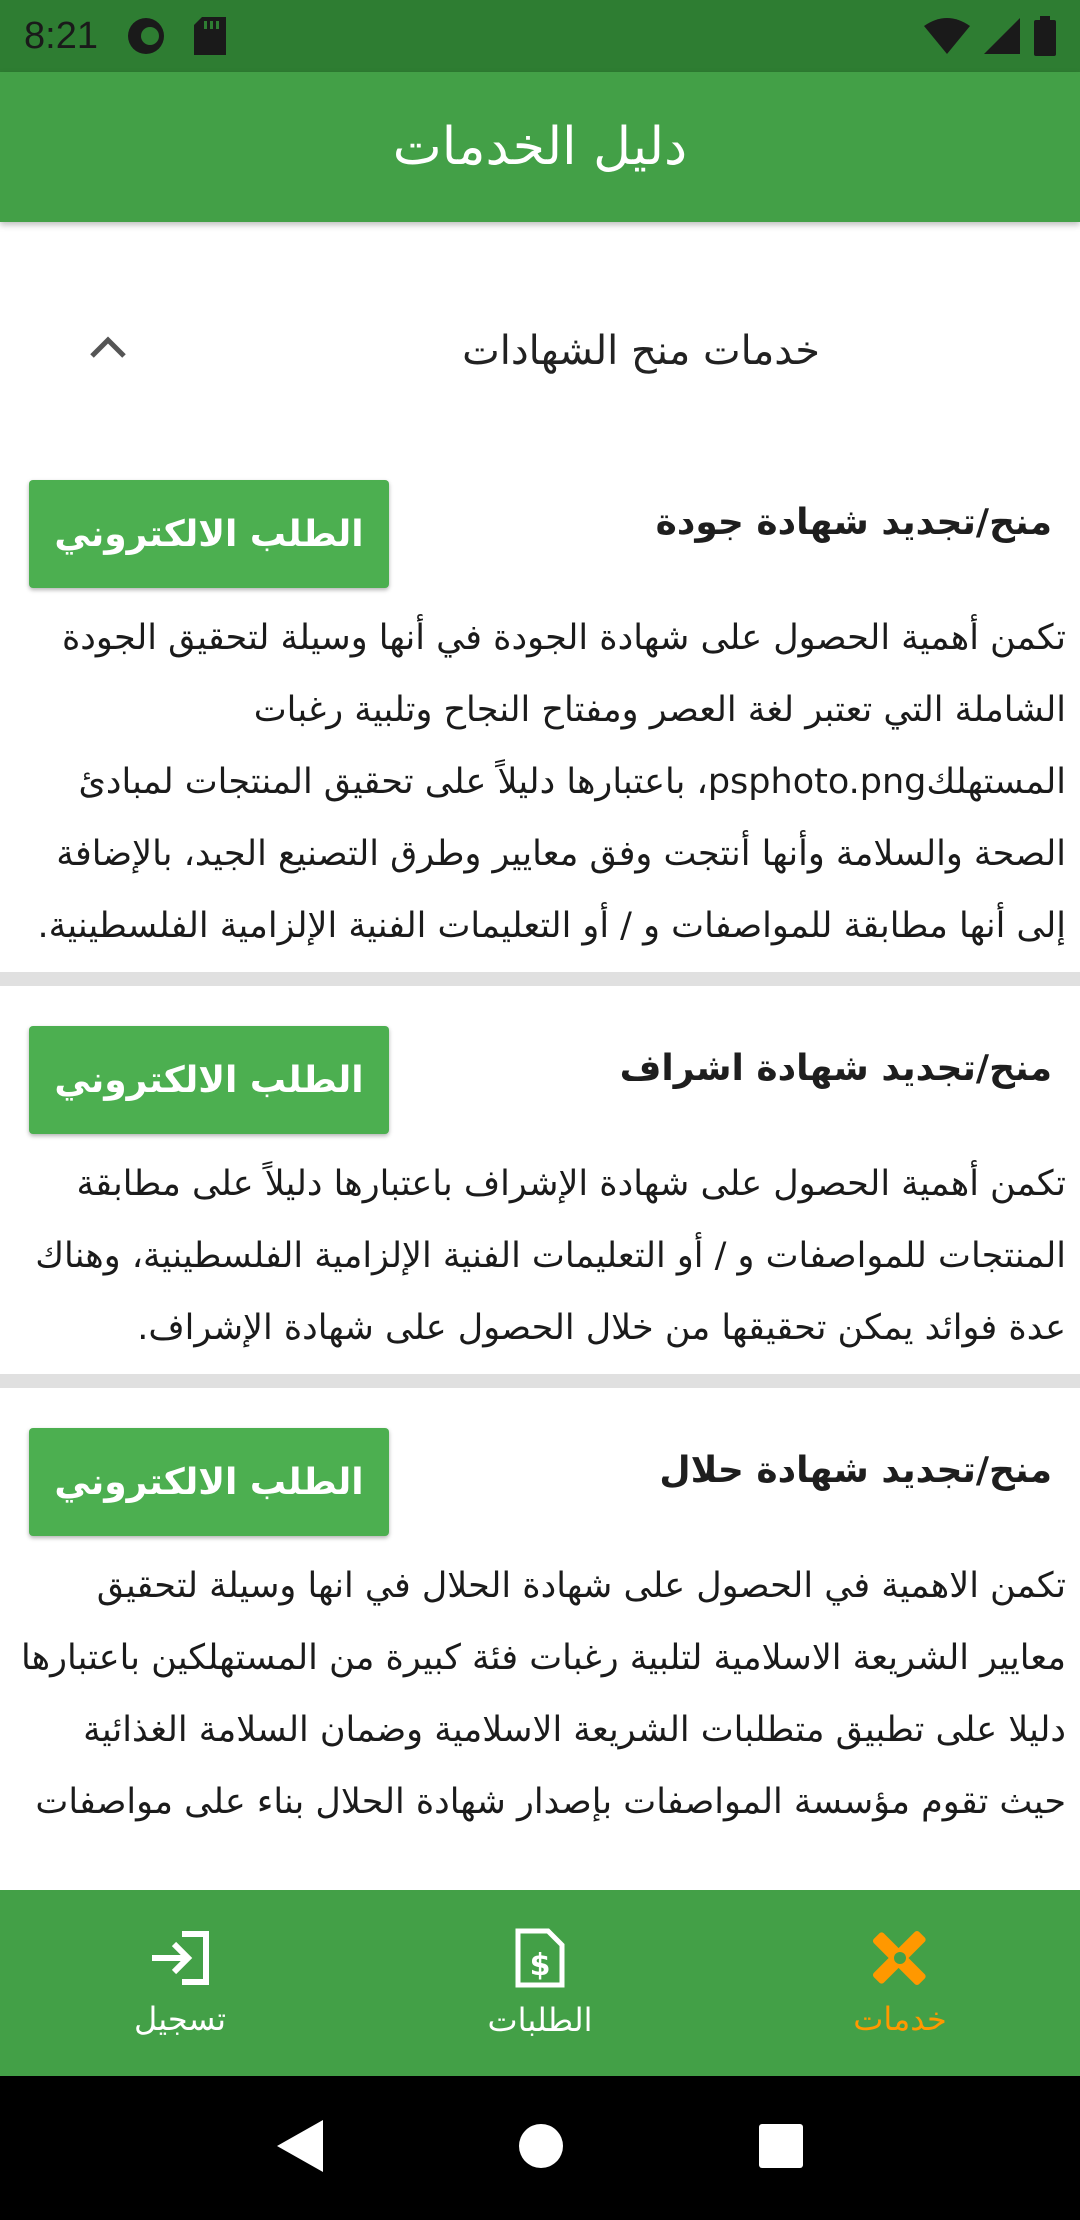  I want to click on status-time: 8:21, so click(61, 35).